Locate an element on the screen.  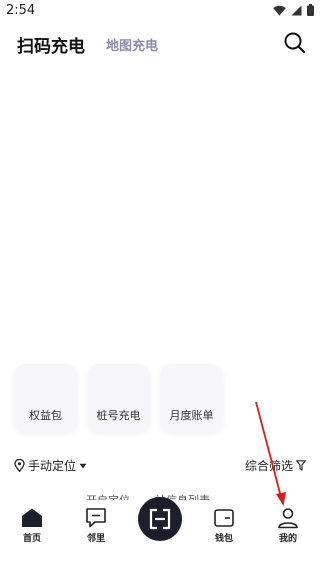
scan-button is located at coordinates (160, 519).